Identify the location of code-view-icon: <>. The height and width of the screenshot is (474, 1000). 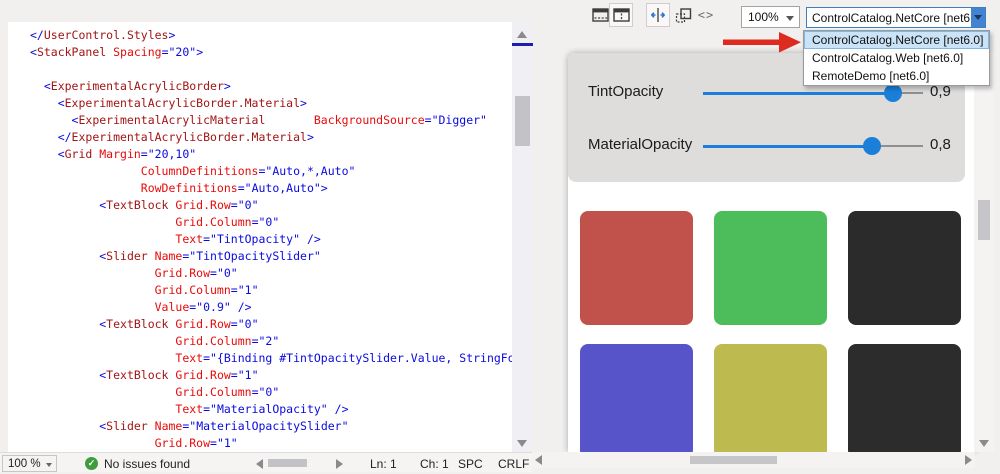
(706, 15).